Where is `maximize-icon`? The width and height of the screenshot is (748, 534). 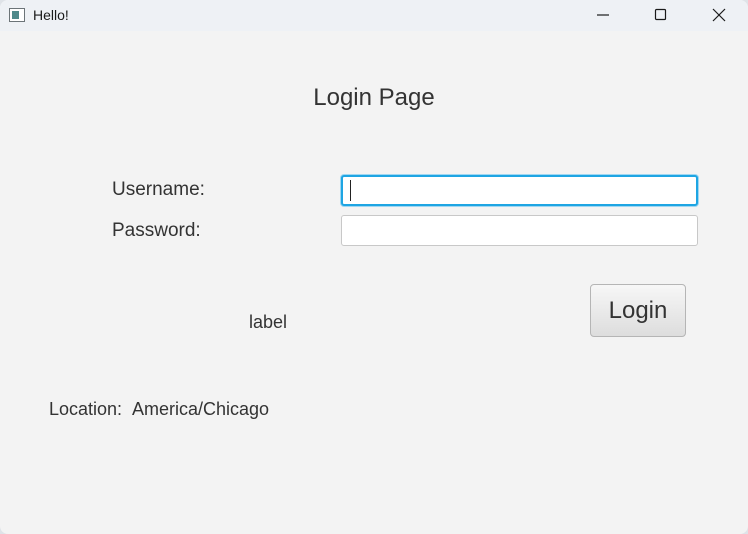 maximize-icon is located at coordinates (660, 14).